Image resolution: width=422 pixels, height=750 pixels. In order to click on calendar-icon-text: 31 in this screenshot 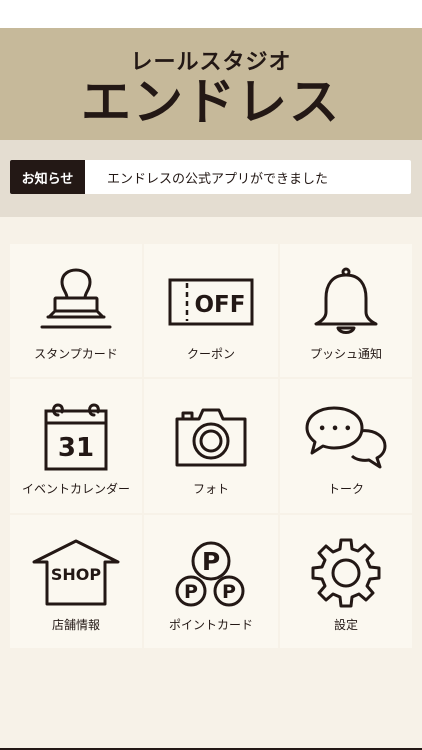, I will do `click(76, 448)`.